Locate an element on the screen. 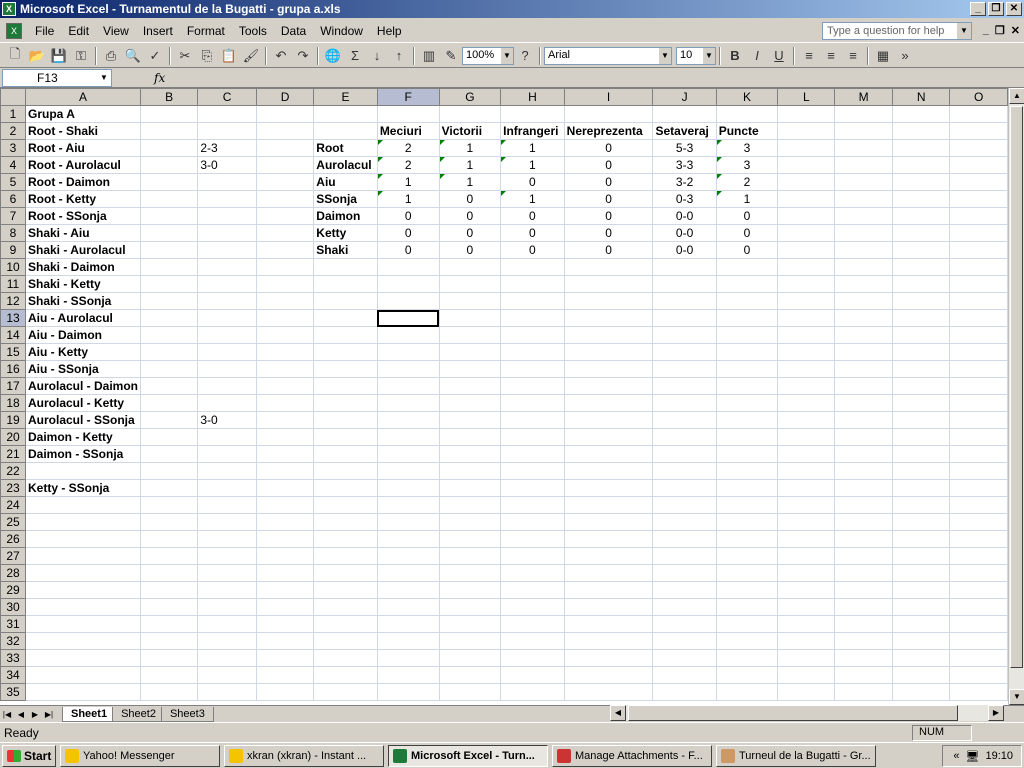 Image resolution: width=1024 pixels, height=768 pixels. cell-G29 is located at coordinates (470, 590).